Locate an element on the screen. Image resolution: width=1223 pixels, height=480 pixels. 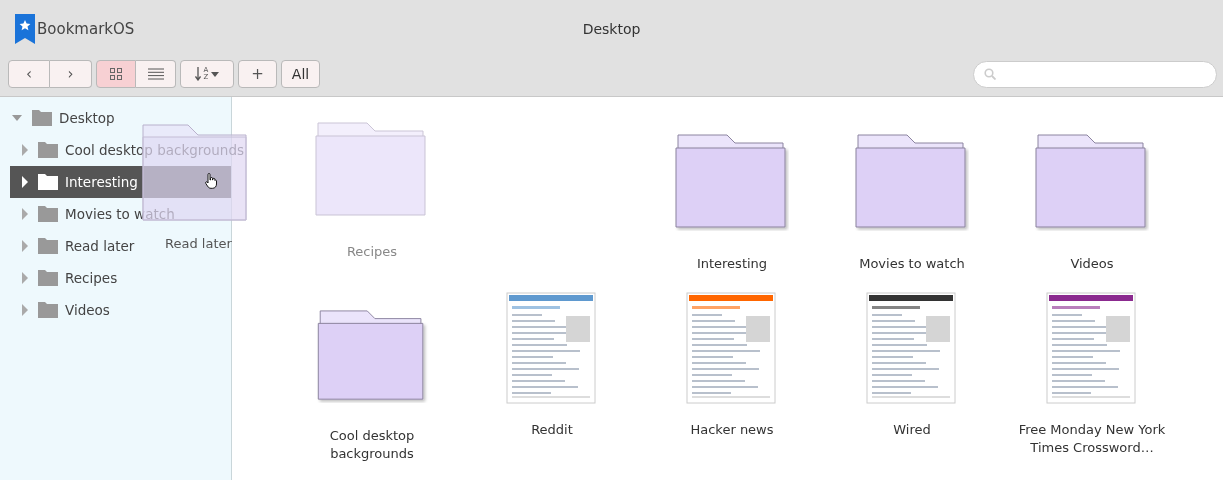
nav-button: › is located at coordinates (71, 74).